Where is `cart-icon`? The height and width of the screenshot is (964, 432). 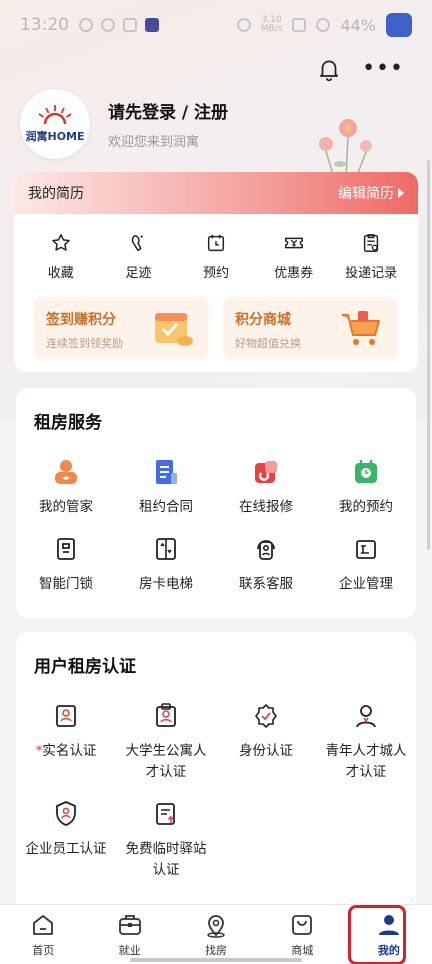
cart-icon is located at coordinates (361, 328).